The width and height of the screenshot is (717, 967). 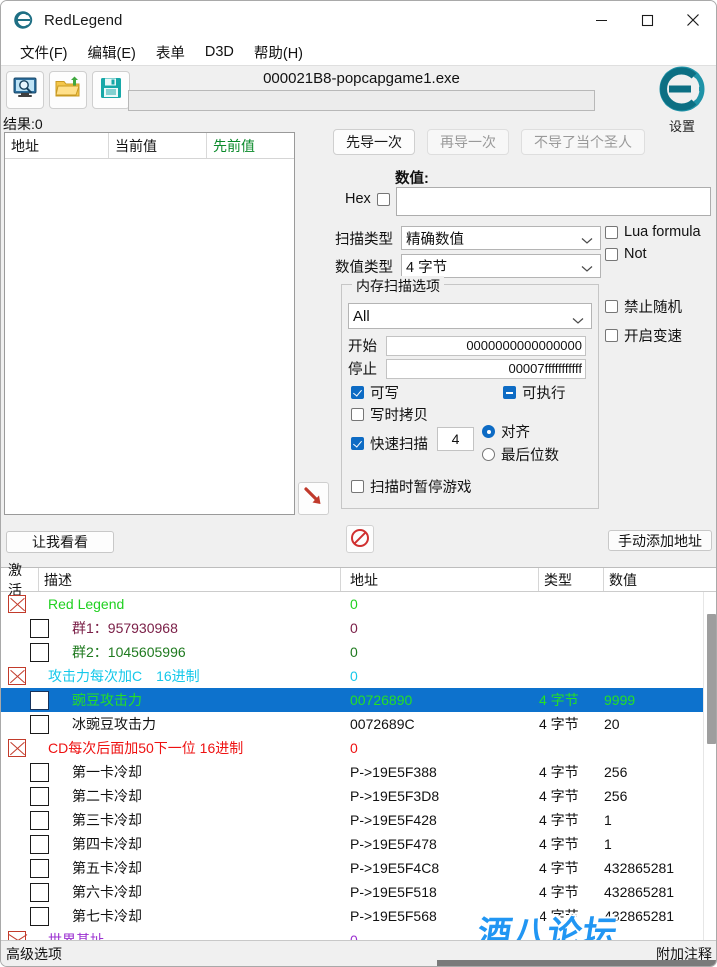 What do you see at coordinates (470, 316) in the screenshot?
I see `memory-region-select: All` at bounding box center [470, 316].